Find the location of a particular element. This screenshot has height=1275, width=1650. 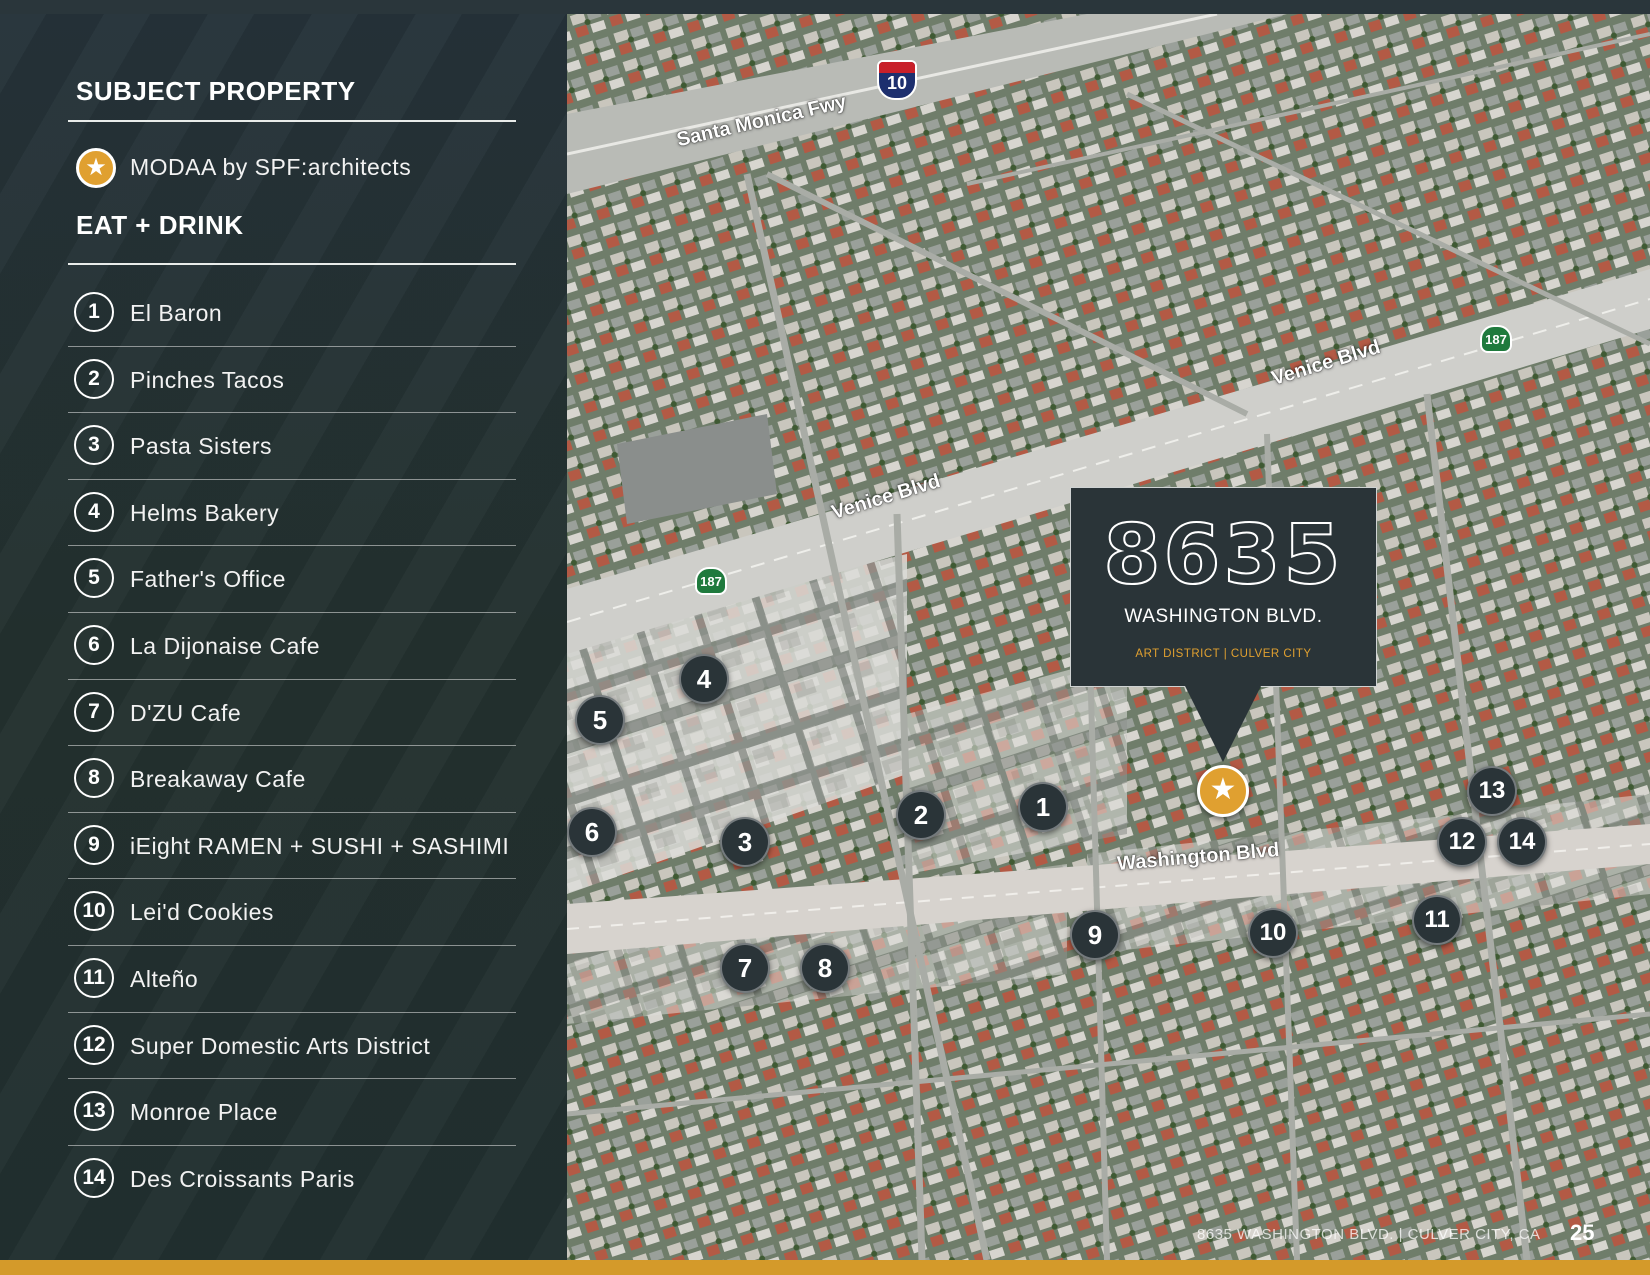

number-badge-icon: 10 is located at coordinates (94, 911).